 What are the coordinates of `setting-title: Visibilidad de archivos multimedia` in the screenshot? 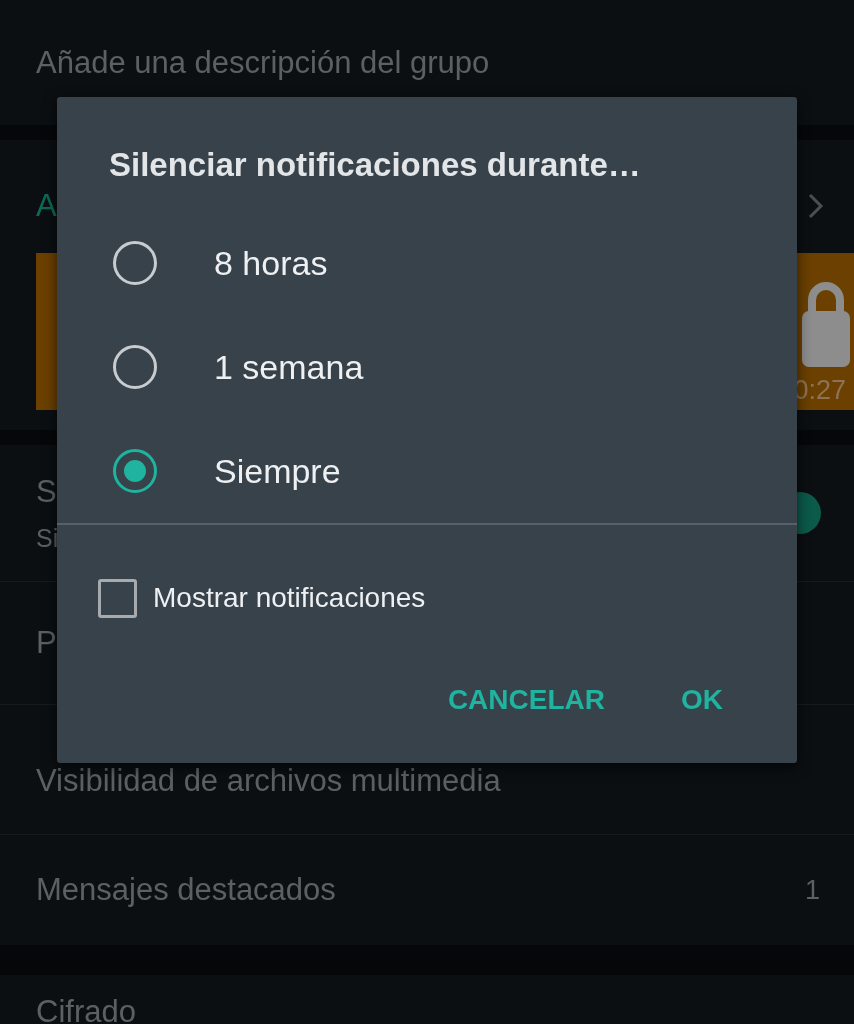 It's located at (268, 780).